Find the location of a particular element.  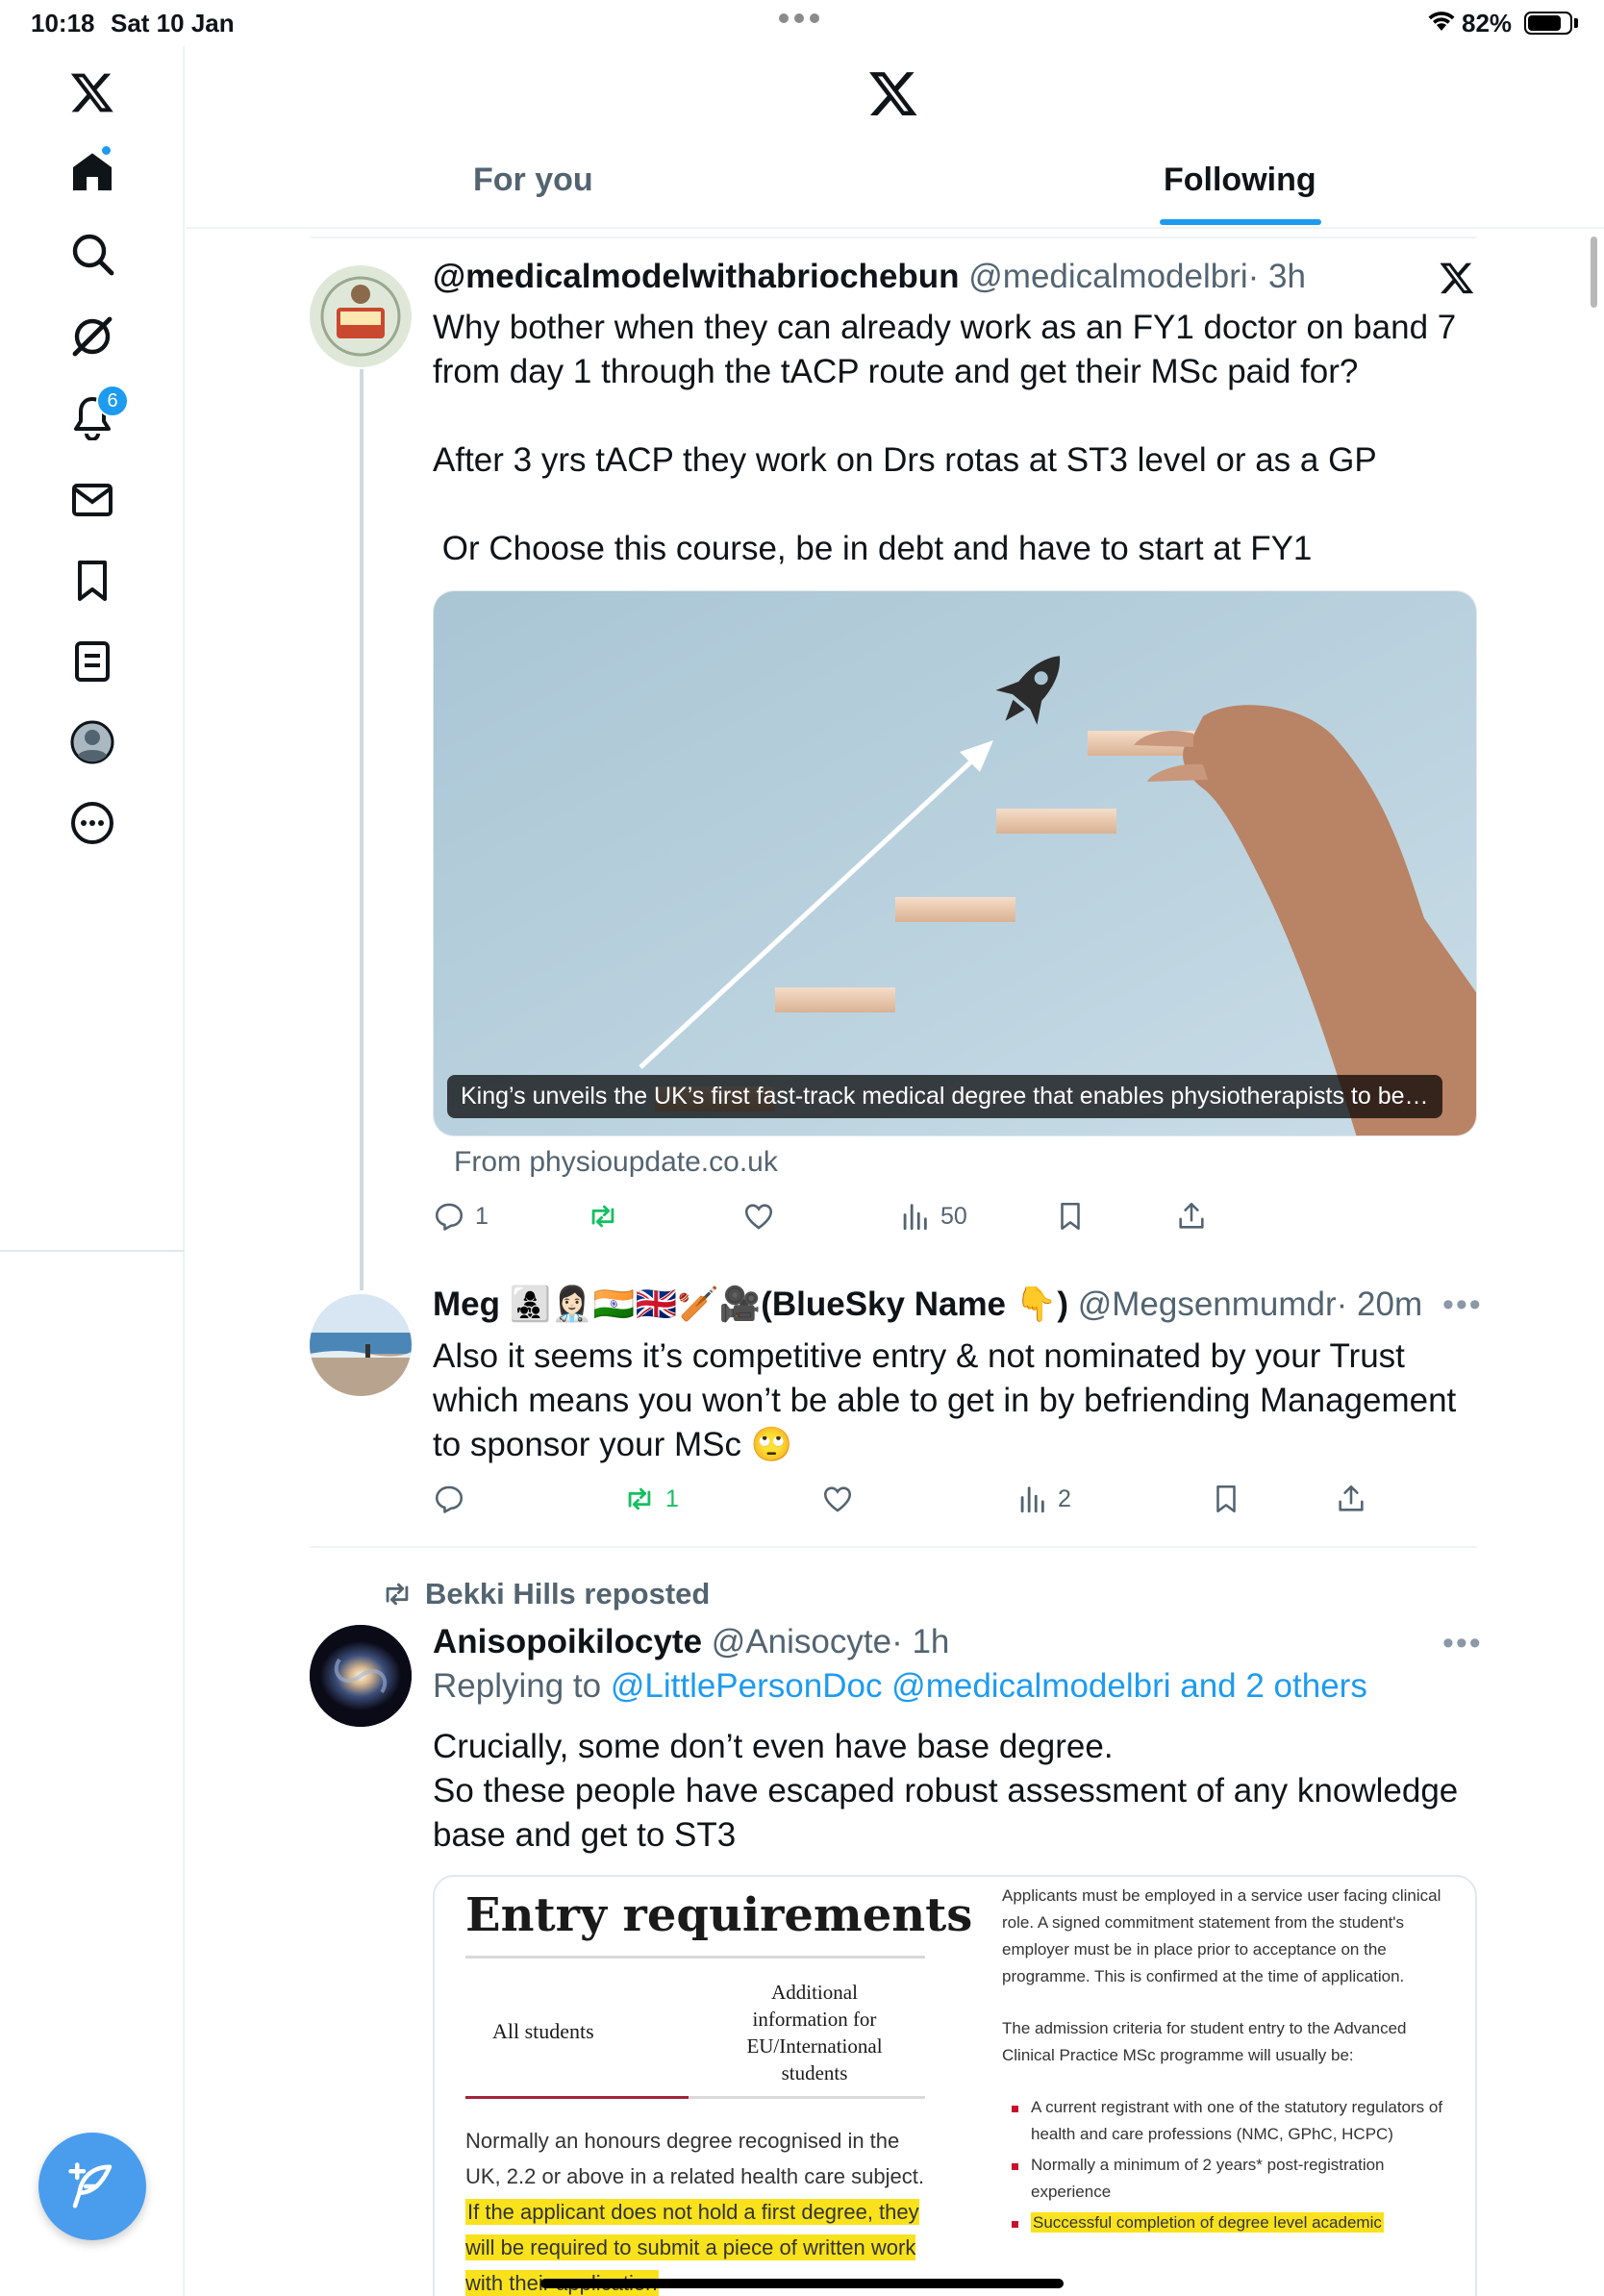

search-icon is located at coordinates (93, 255).